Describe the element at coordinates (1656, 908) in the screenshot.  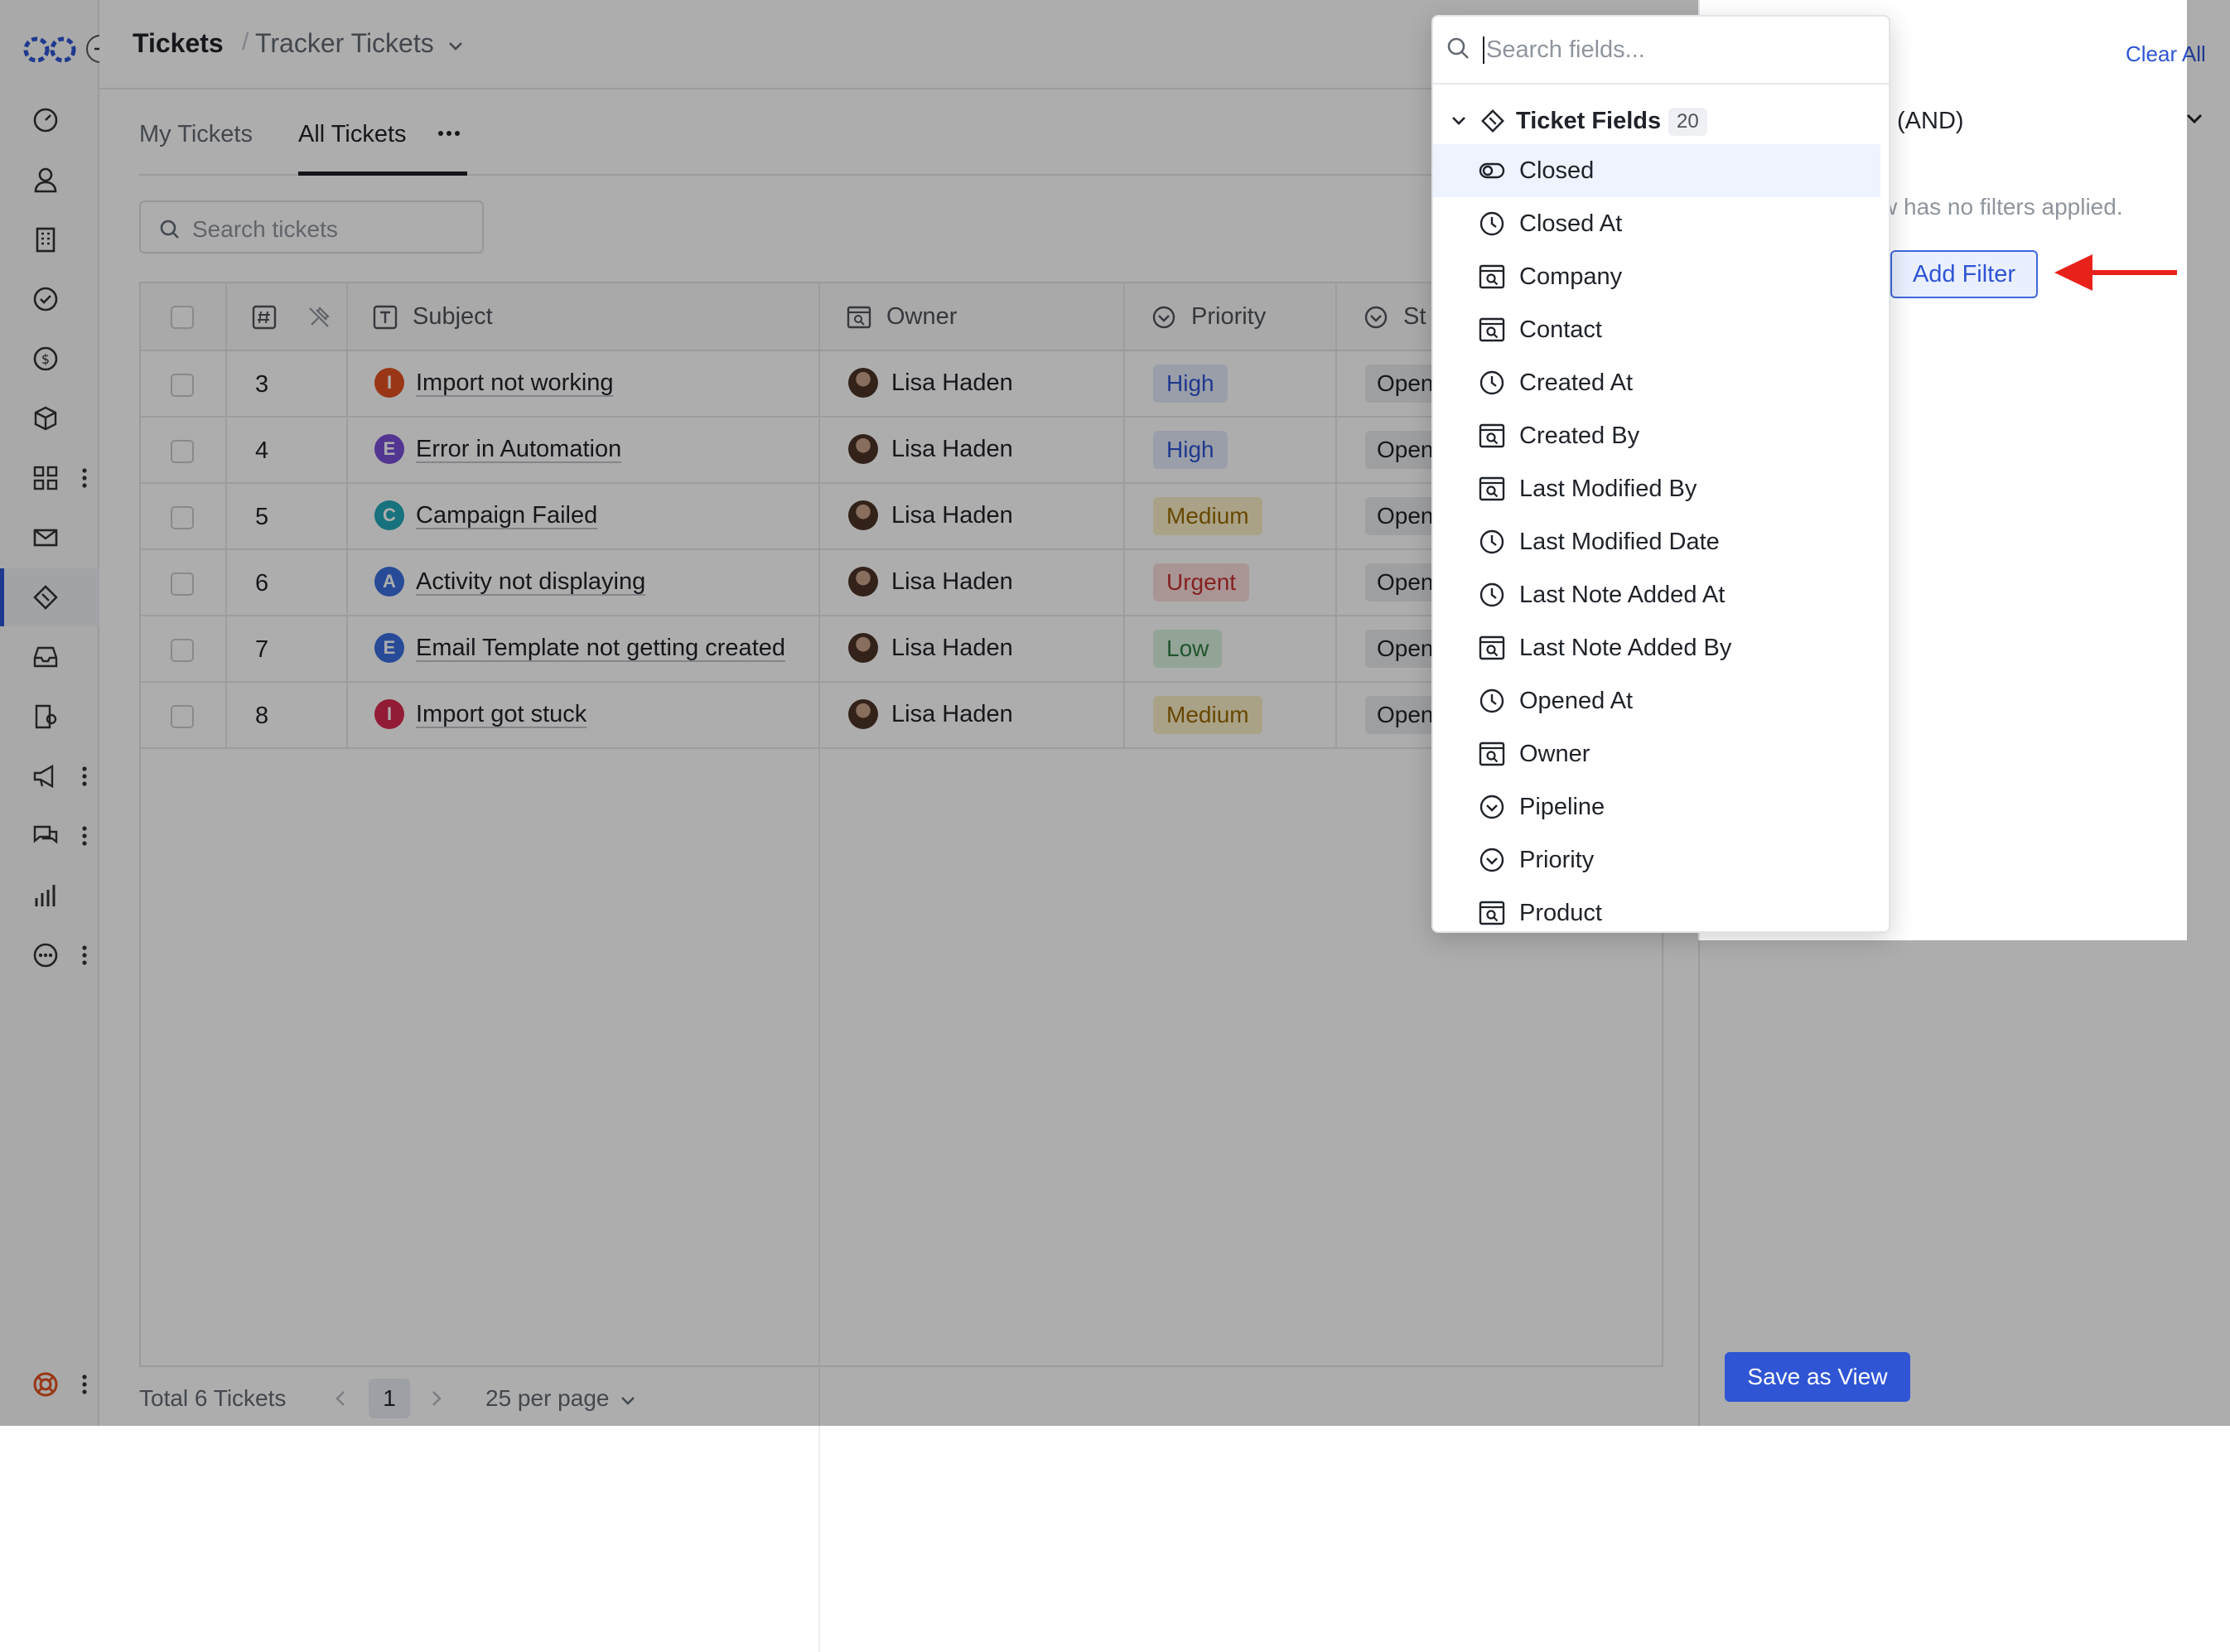
I see `field-option: Product` at that location.